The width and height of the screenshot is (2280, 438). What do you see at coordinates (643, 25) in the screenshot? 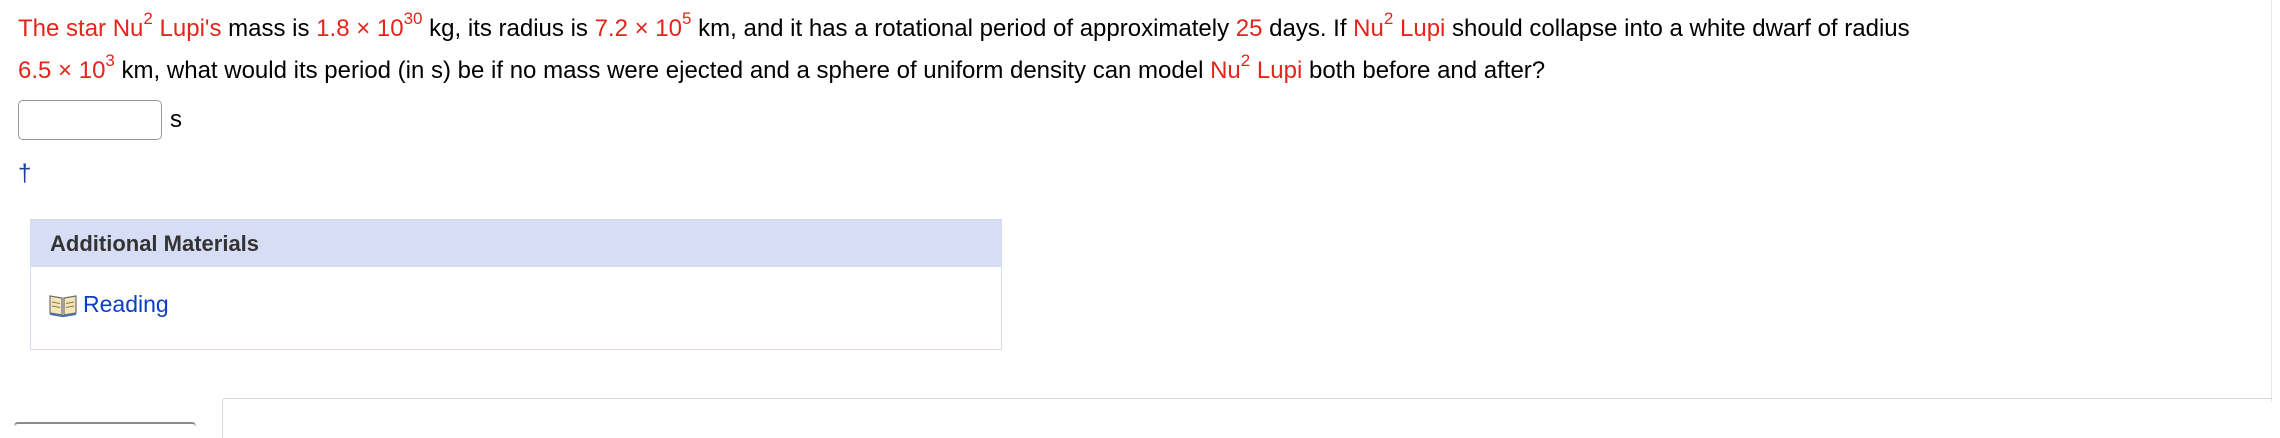
I see `radius-value: 7.2 × 105` at bounding box center [643, 25].